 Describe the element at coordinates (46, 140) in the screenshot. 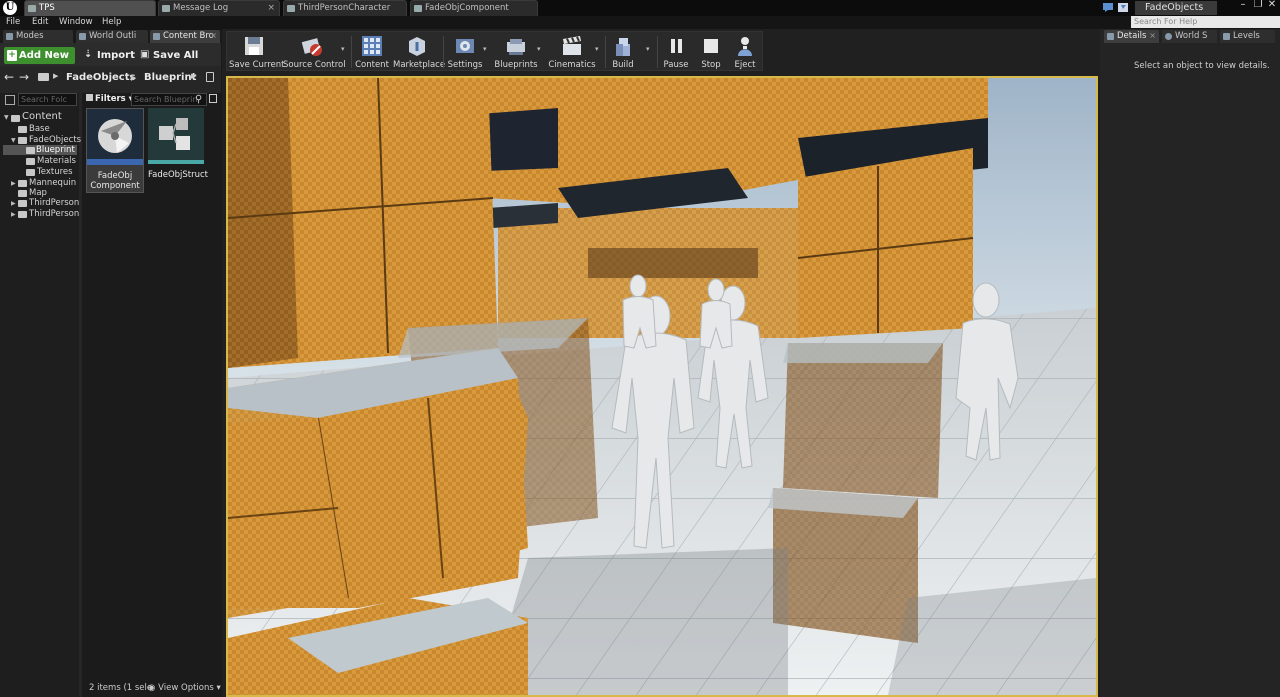

I see `tree-item-fadeobjects: ▼ FadeObjects` at that location.